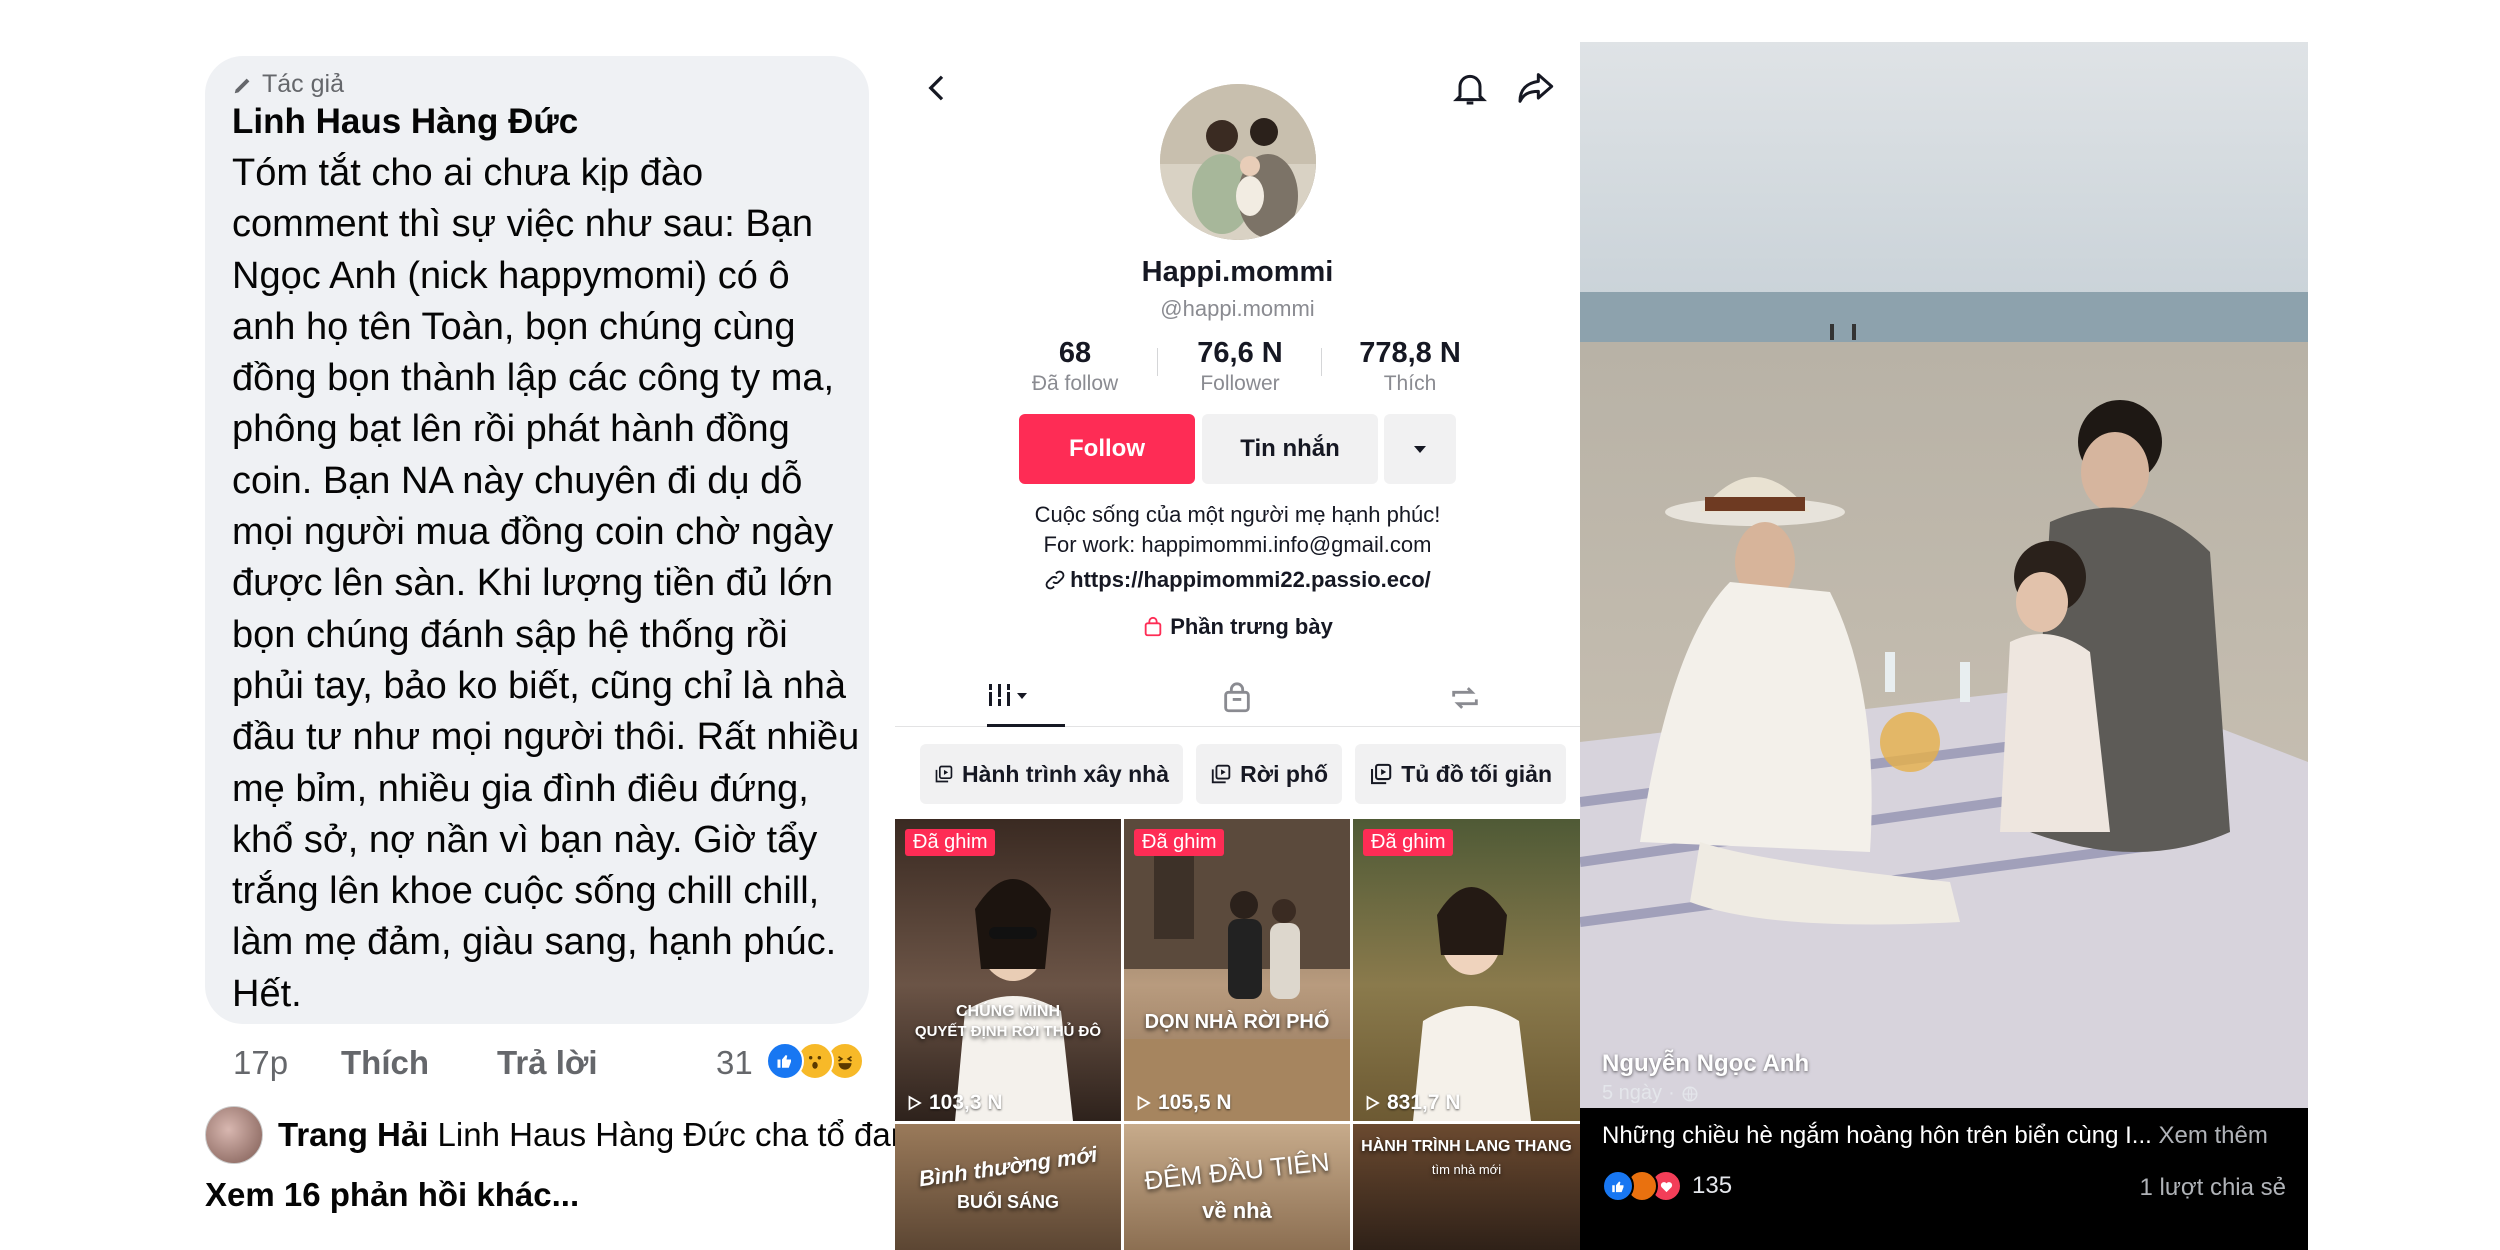  I want to click on shopping-bag-icon, so click(1153, 626).